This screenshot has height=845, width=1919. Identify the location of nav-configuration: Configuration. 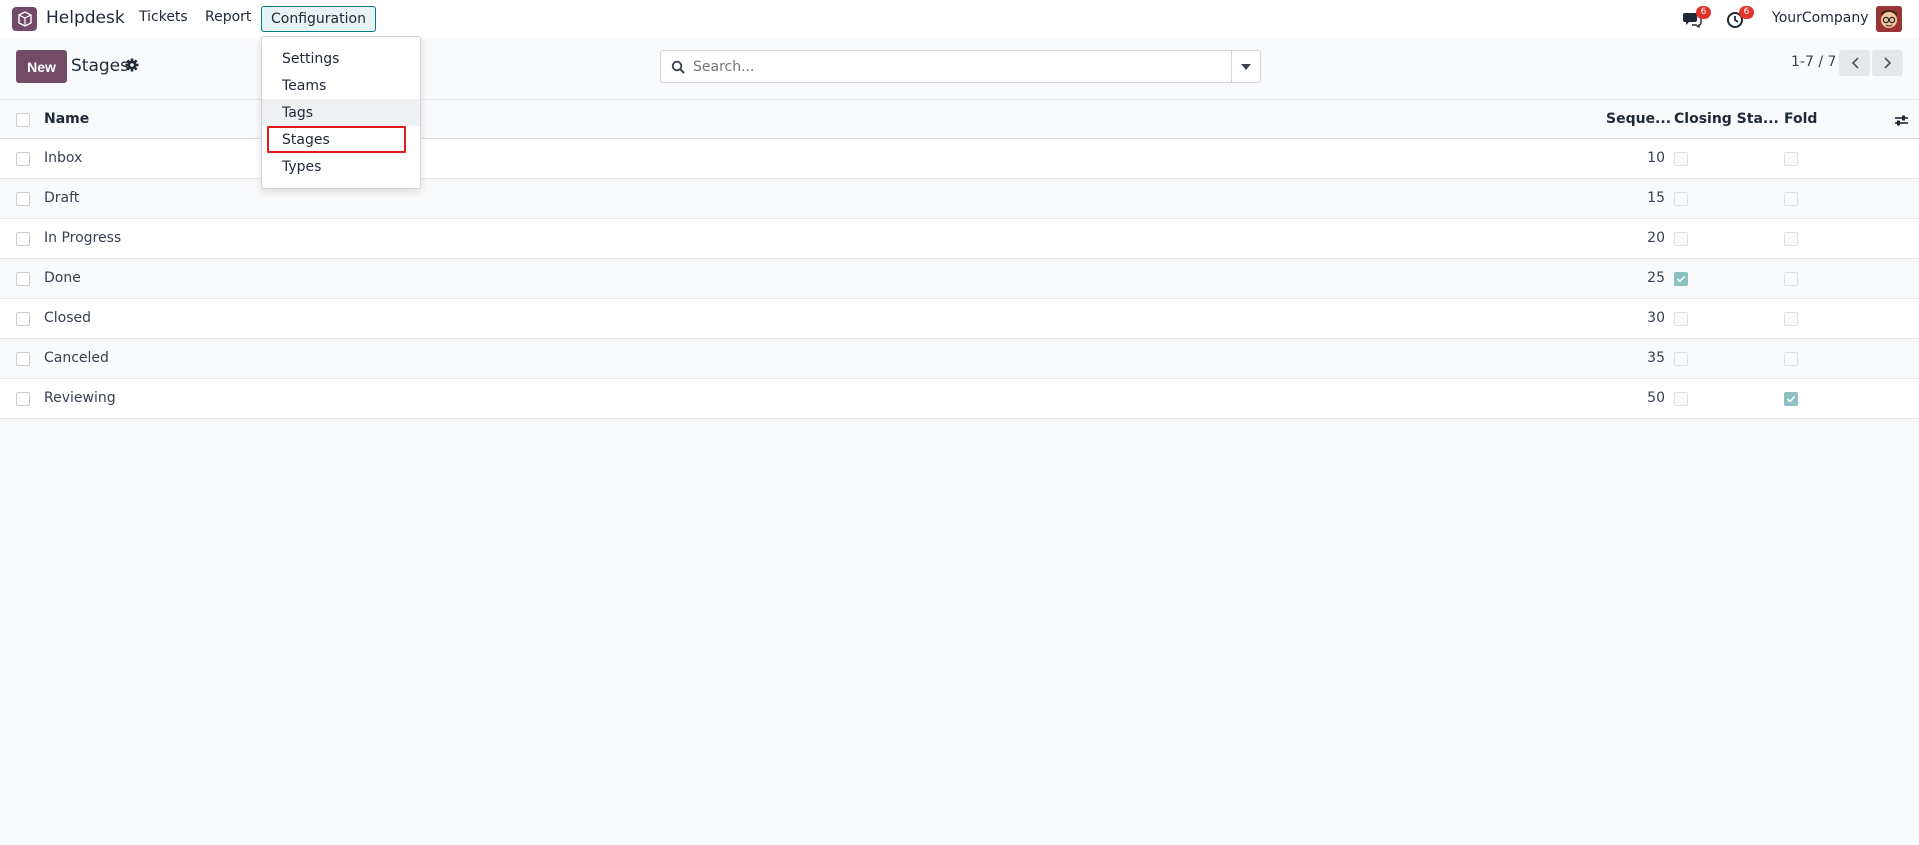
(318, 19).